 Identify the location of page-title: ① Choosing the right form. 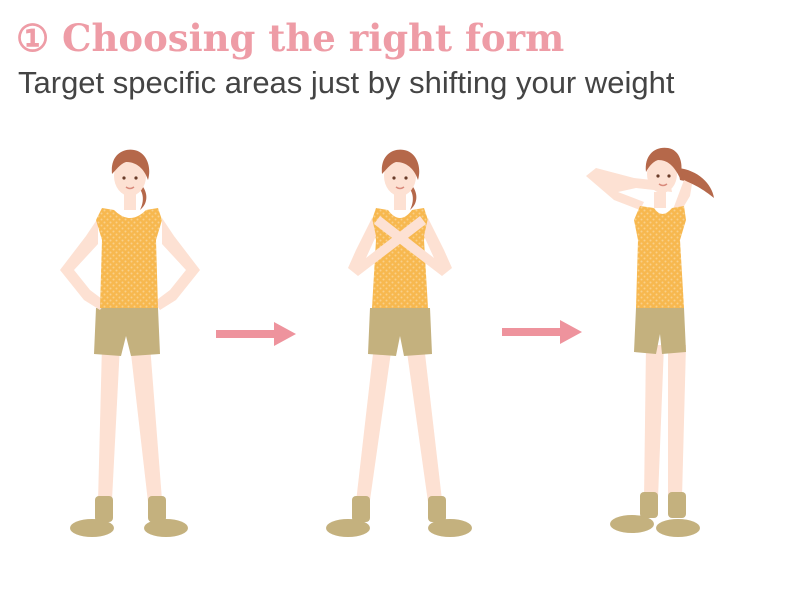
(290, 38).